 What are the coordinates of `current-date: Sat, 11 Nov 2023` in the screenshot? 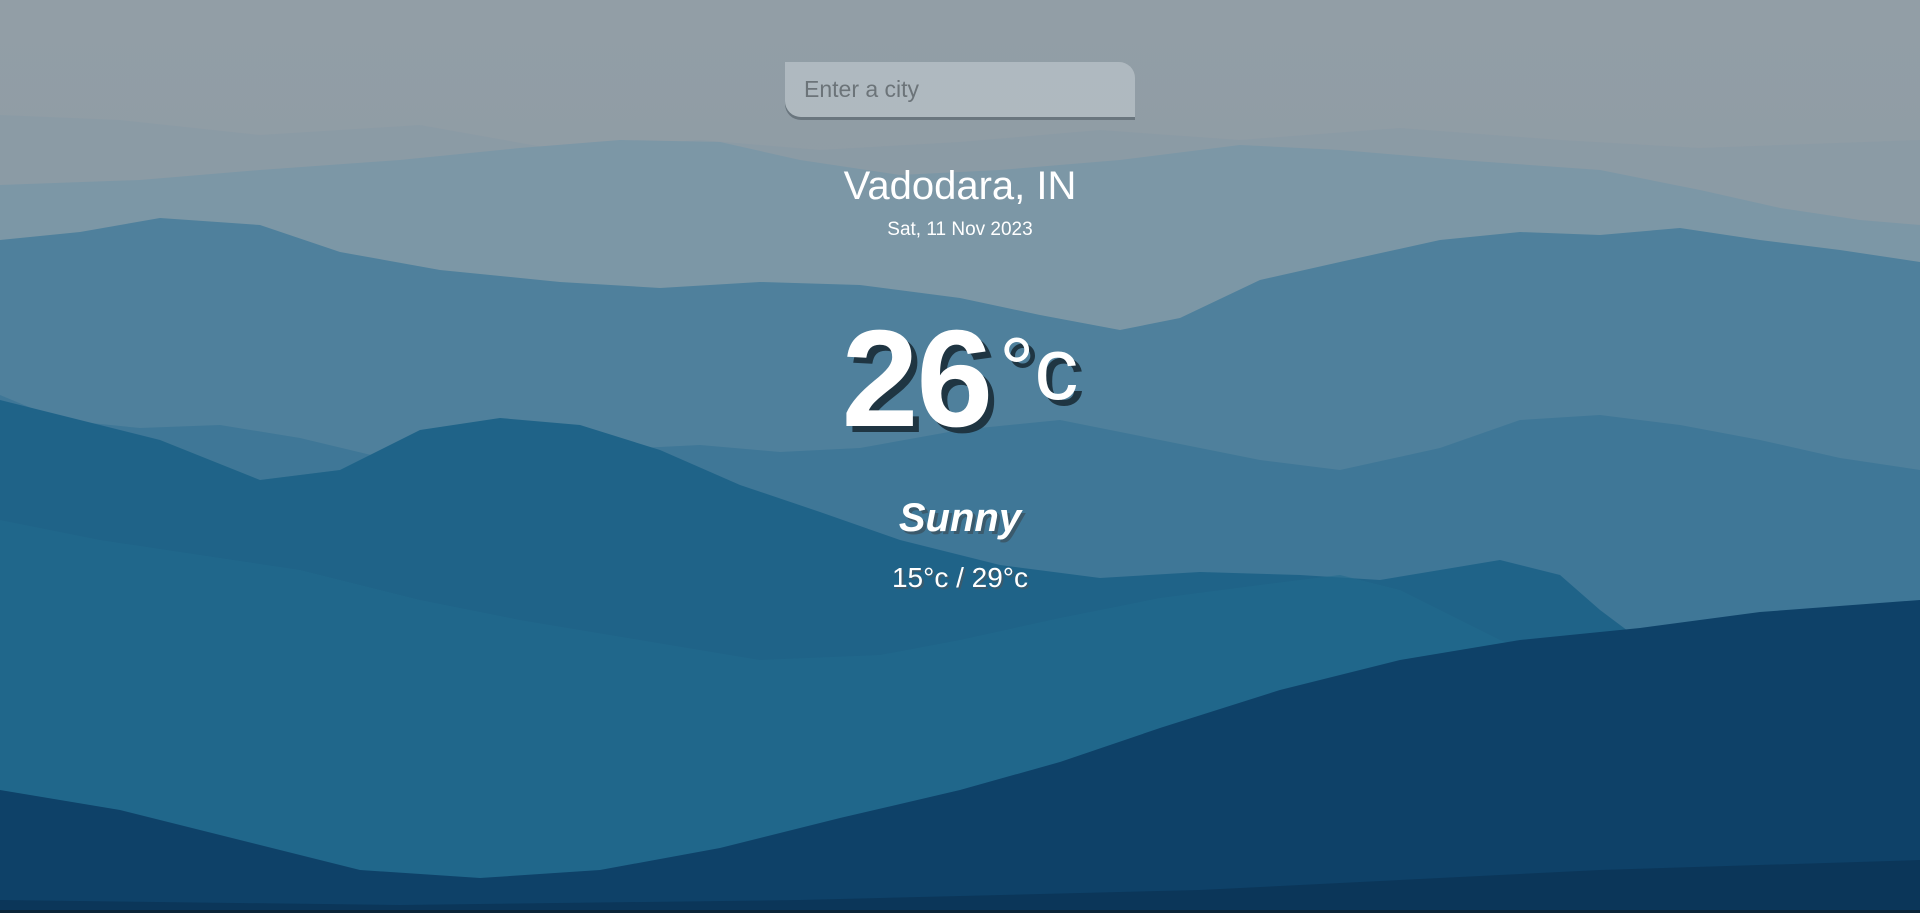 It's located at (960, 229).